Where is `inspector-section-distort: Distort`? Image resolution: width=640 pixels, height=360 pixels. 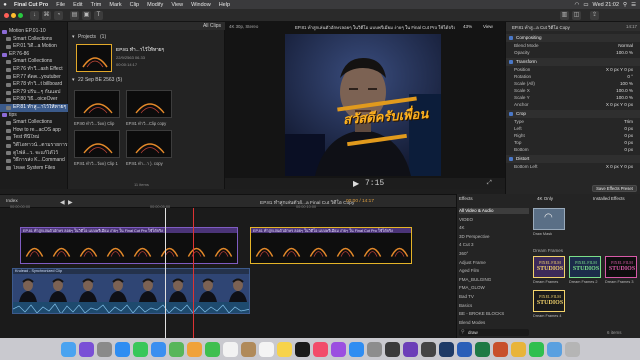
inspector-section-distort: Distort is located at coordinates (573, 159).